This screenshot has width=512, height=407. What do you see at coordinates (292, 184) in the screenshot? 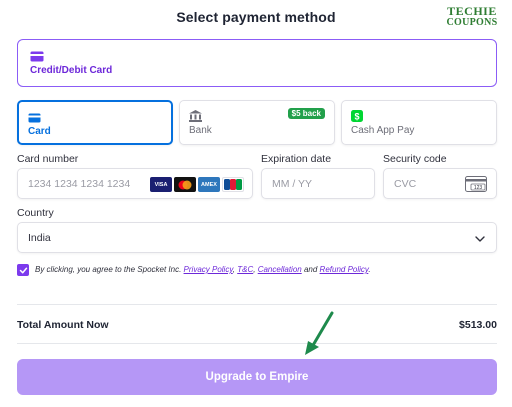
I see `expiration-placeholder: MM / YY` at bounding box center [292, 184].